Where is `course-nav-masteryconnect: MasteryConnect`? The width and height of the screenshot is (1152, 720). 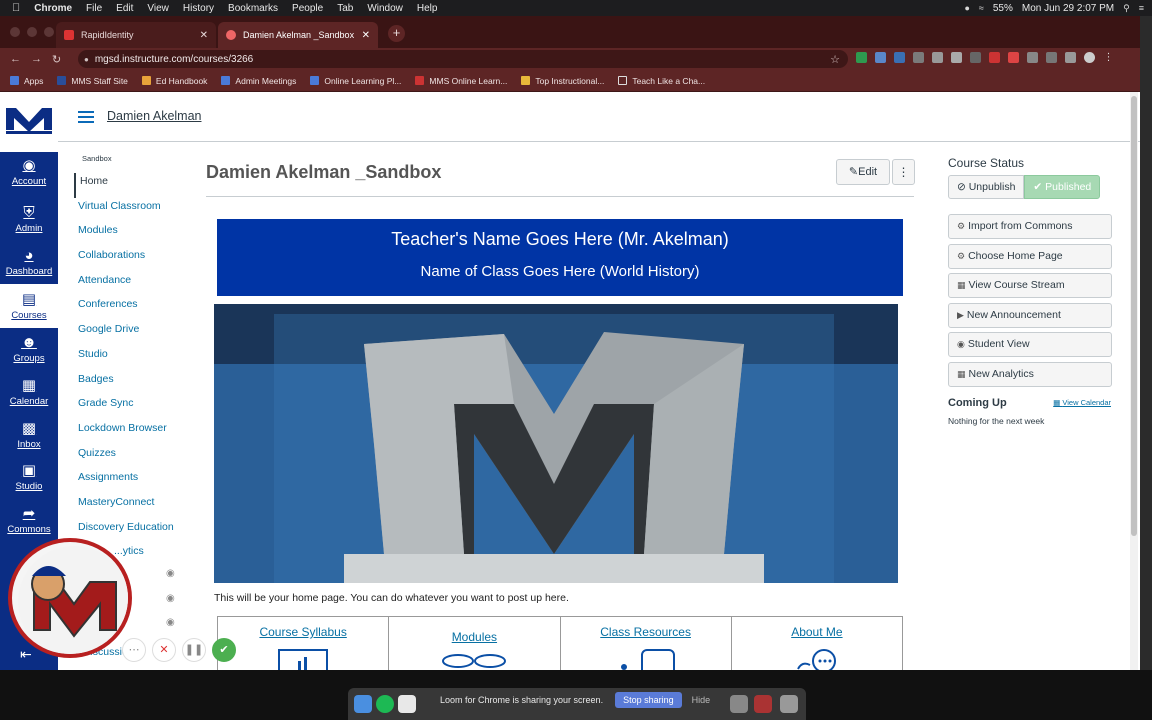
course-nav-masteryconnect: MasteryConnect is located at coordinates (133, 506).